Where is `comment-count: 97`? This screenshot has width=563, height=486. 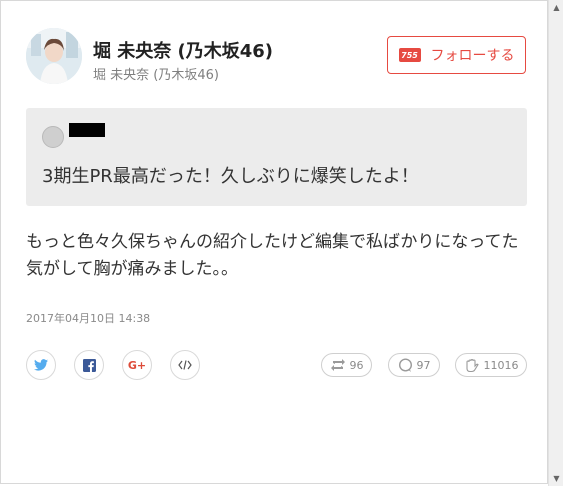 comment-count: 97 is located at coordinates (414, 365).